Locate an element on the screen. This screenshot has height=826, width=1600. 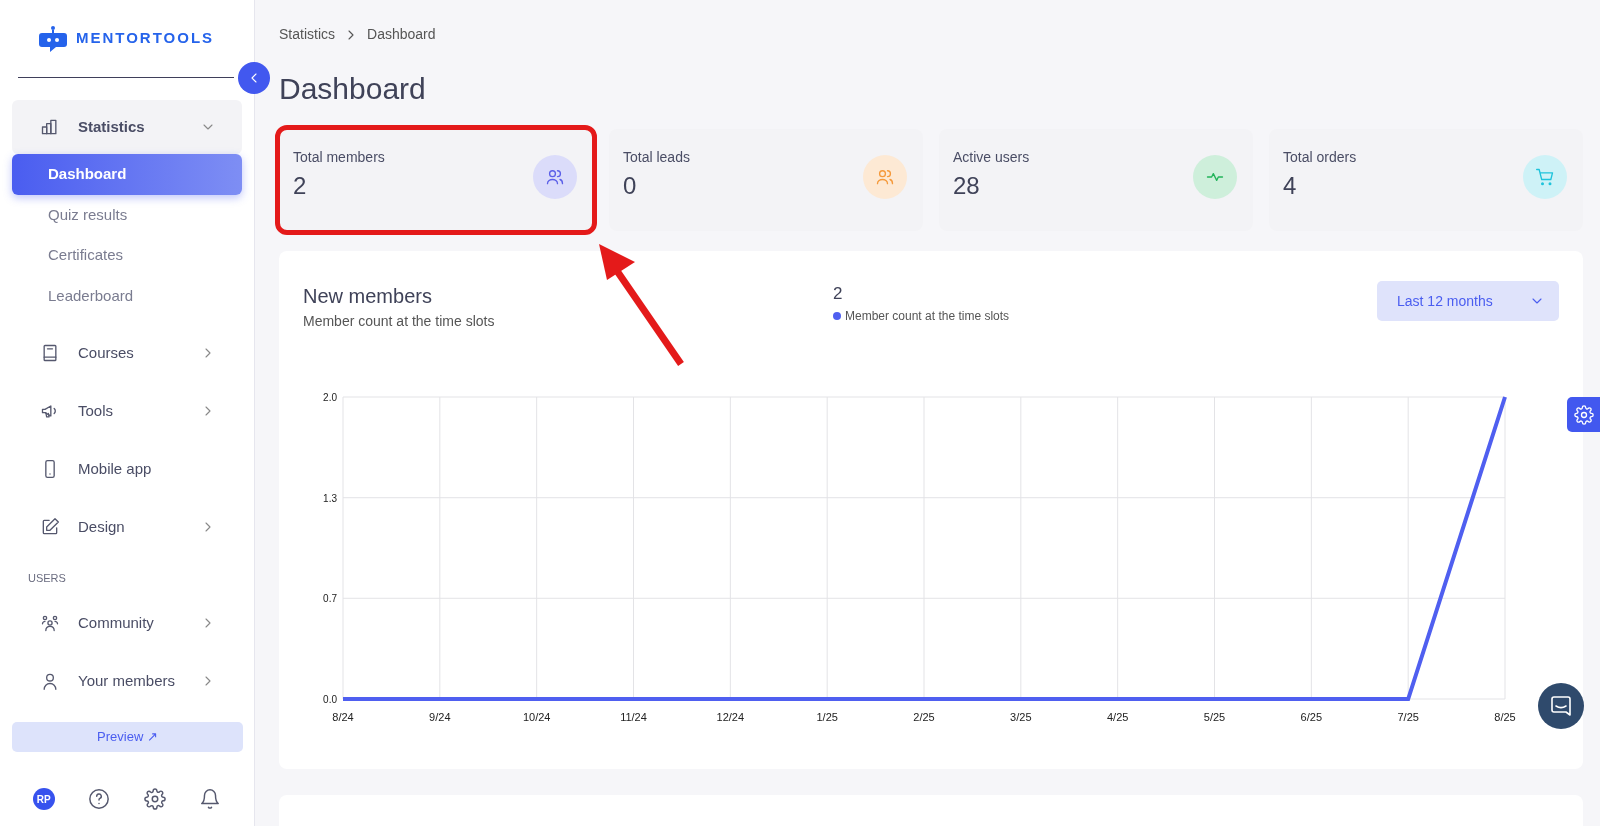
y-tick-label: 1.3 is located at coordinates (330, 498).